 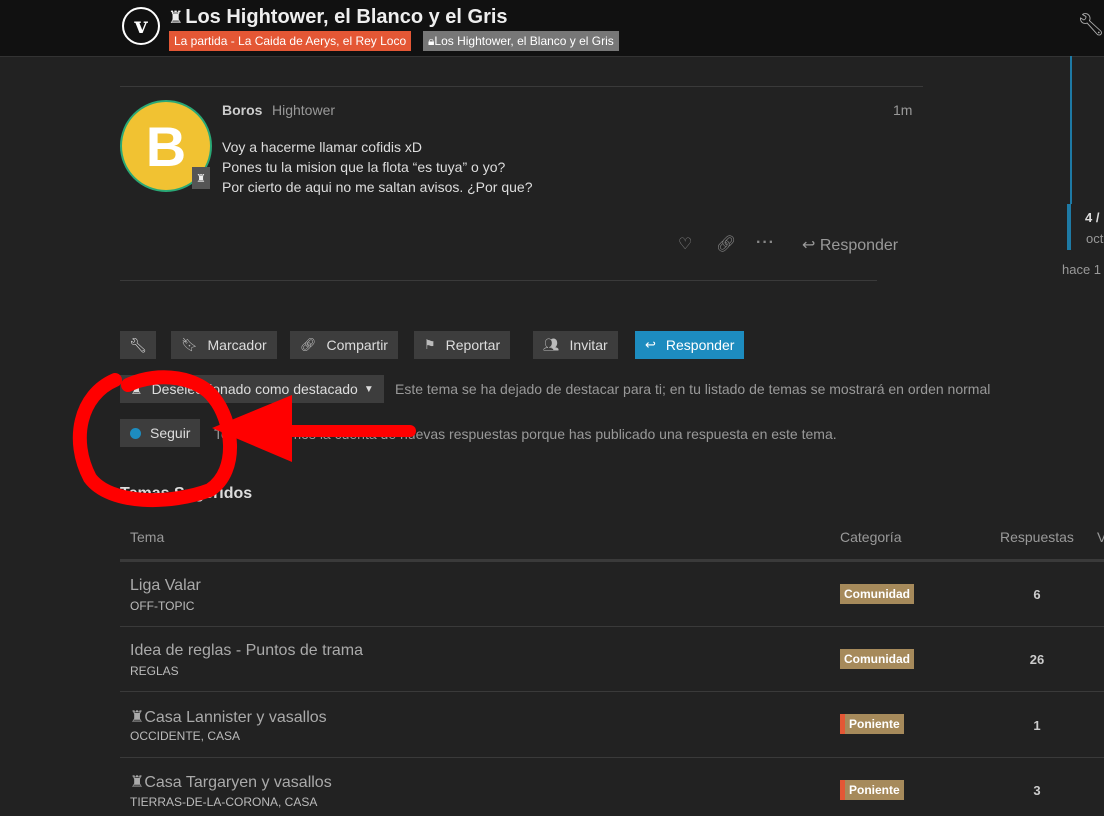 What do you see at coordinates (147, 537) in the screenshot?
I see `column-topic: Tema` at bounding box center [147, 537].